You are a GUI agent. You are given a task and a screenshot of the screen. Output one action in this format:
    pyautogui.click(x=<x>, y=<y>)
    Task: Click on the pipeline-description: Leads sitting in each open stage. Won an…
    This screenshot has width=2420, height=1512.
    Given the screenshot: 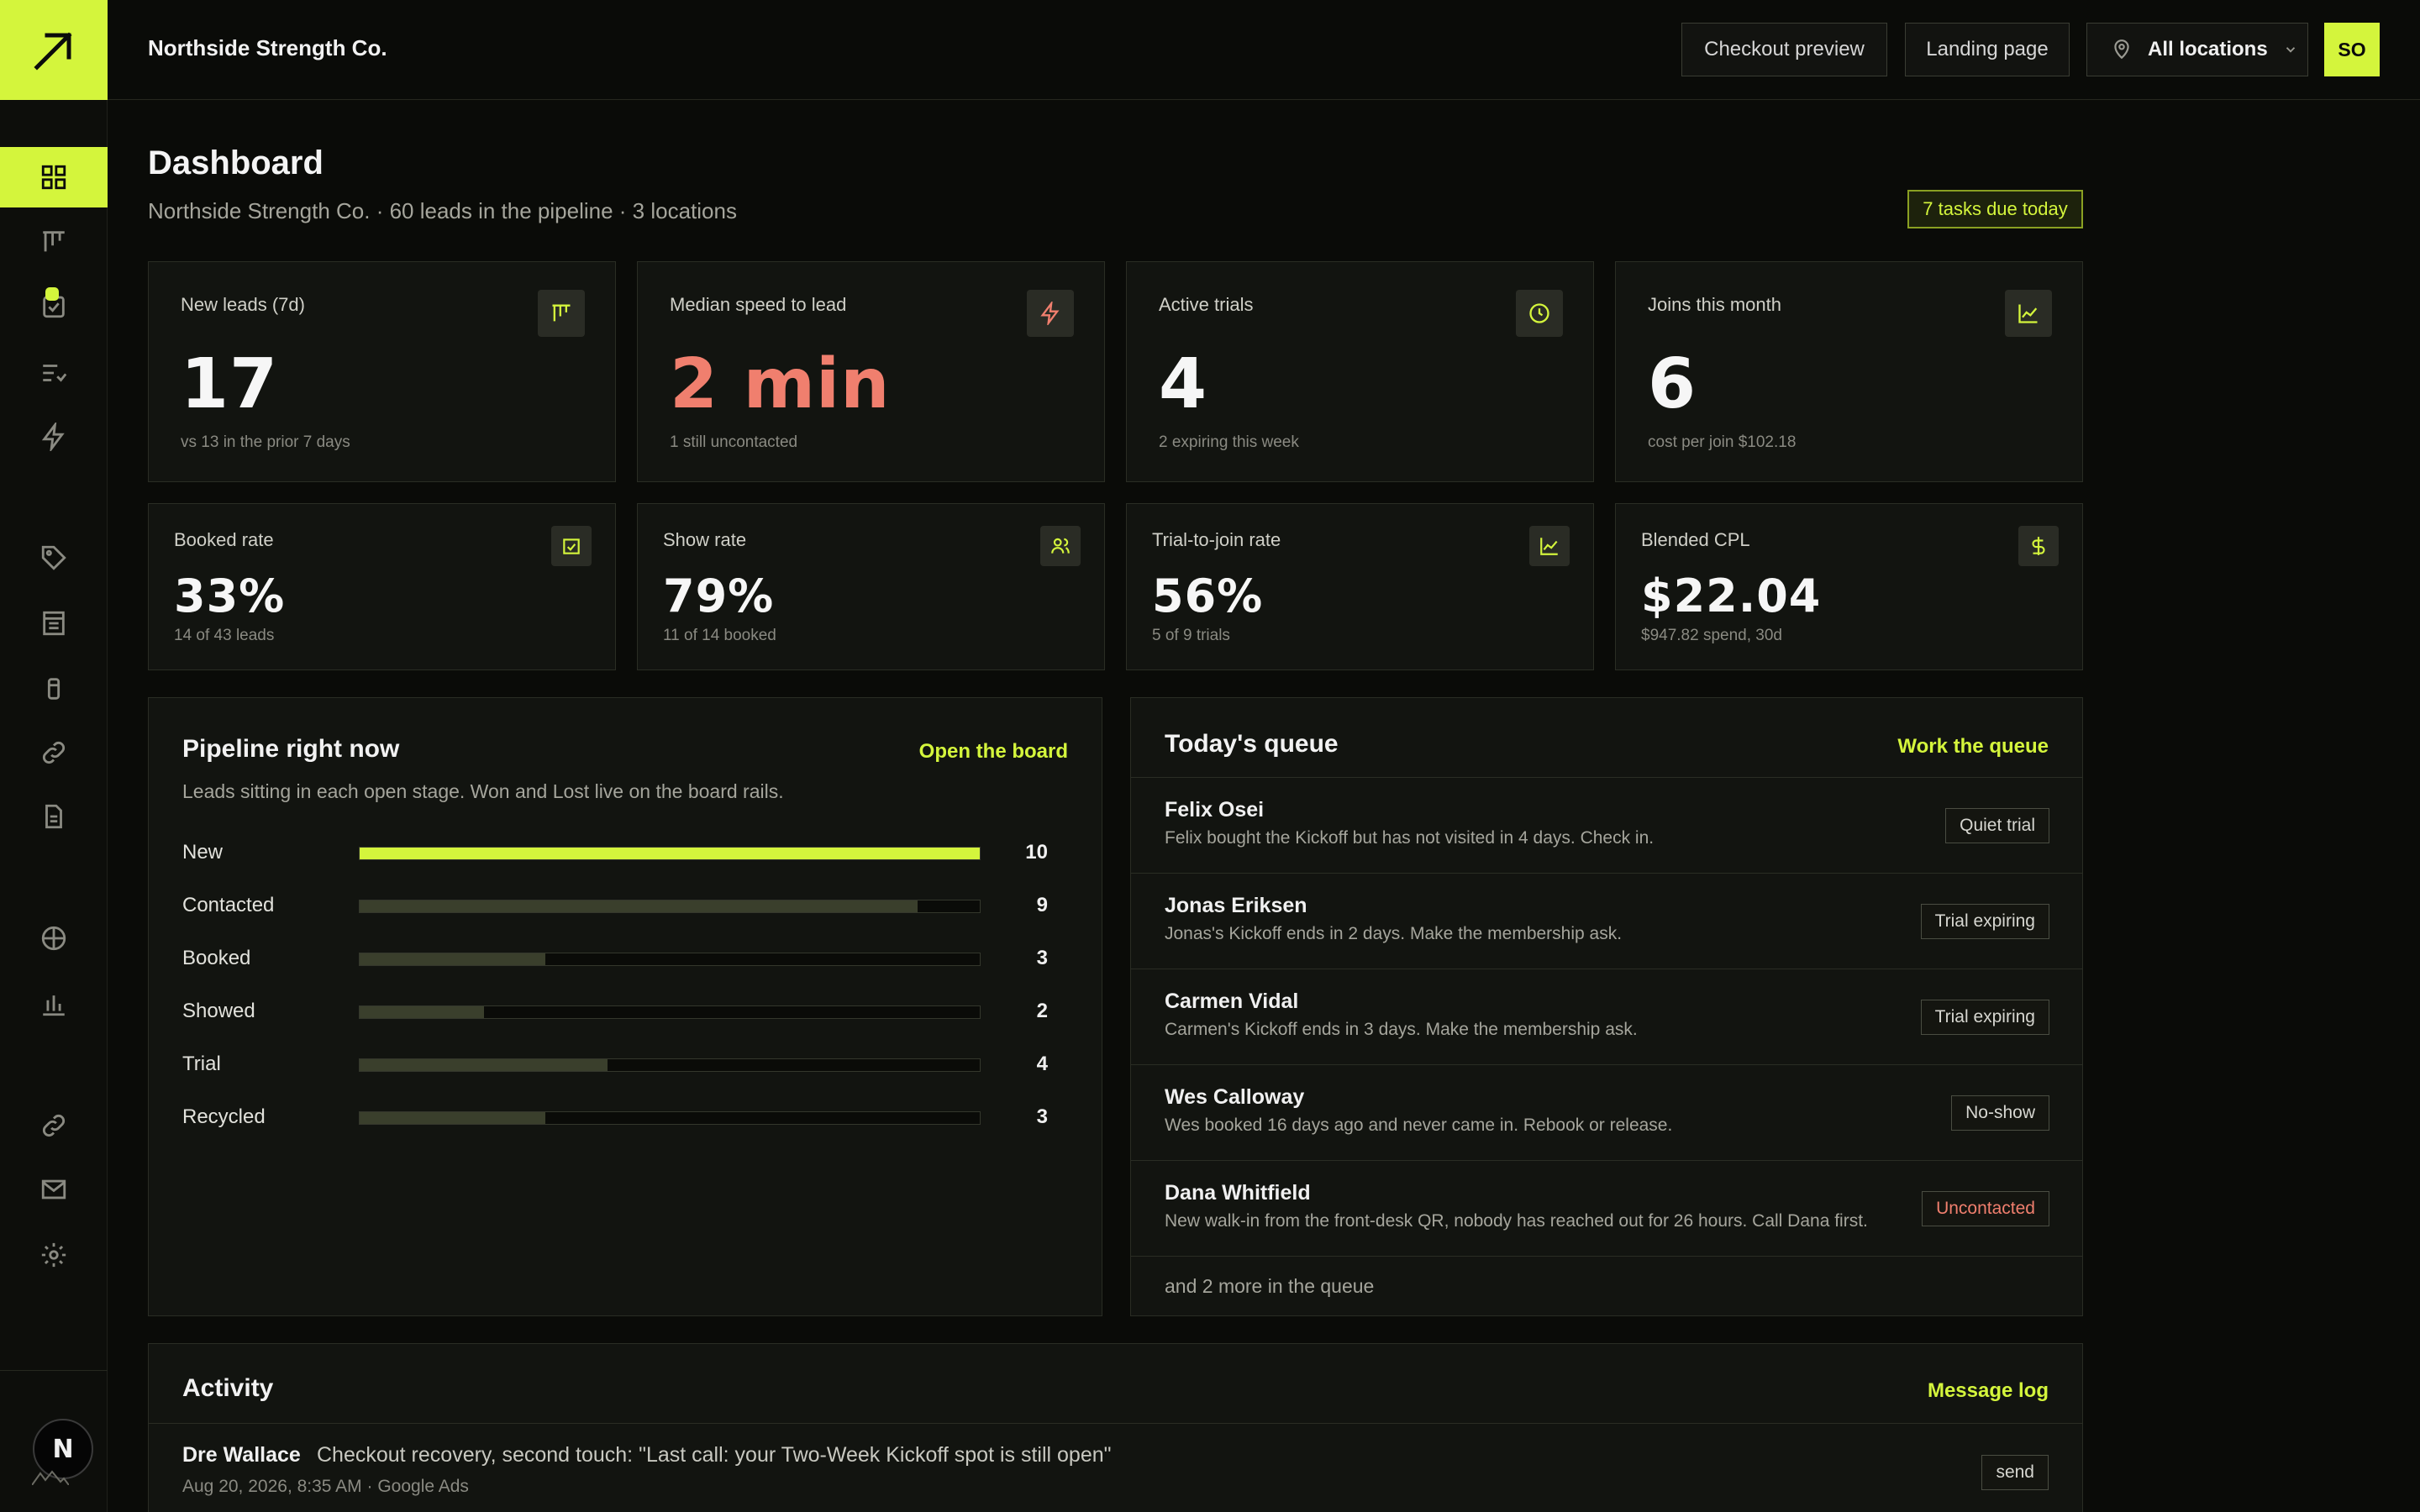 What is the action you would take?
    pyautogui.click(x=483, y=791)
    